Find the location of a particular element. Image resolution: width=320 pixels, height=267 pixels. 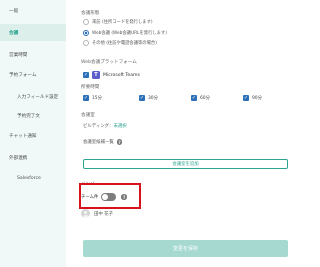

duration-option-60: ✓ 60分 is located at coordinates (200, 98).